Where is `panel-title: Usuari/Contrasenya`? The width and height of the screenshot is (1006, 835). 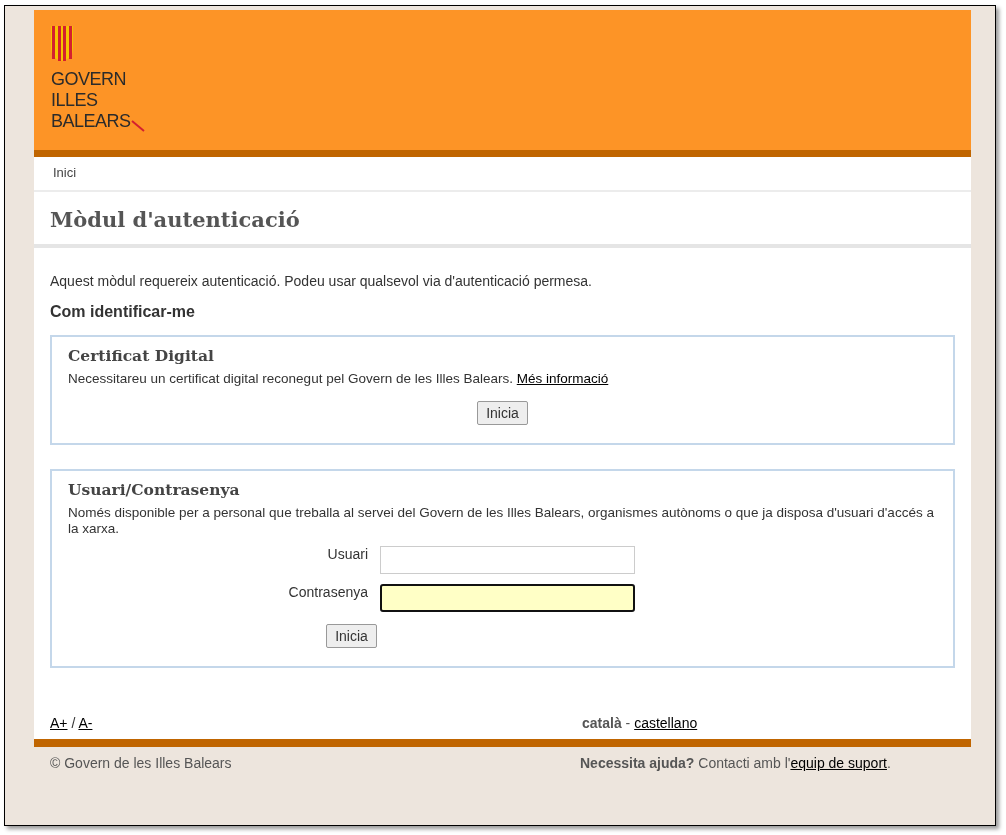
panel-title: Usuari/Contrasenya is located at coordinates (154, 489).